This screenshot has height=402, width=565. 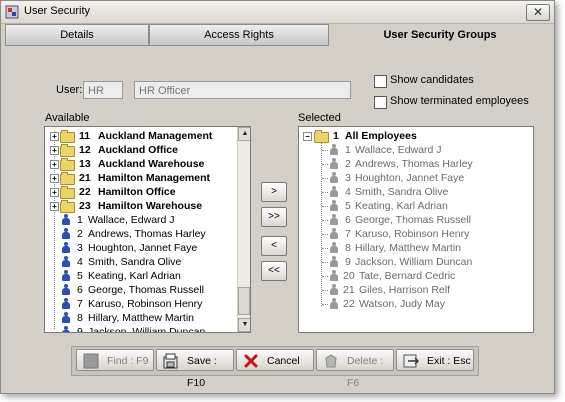 What do you see at coordinates (449, 361) in the screenshot?
I see `exit-label: Exit : Esc` at bounding box center [449, 361].